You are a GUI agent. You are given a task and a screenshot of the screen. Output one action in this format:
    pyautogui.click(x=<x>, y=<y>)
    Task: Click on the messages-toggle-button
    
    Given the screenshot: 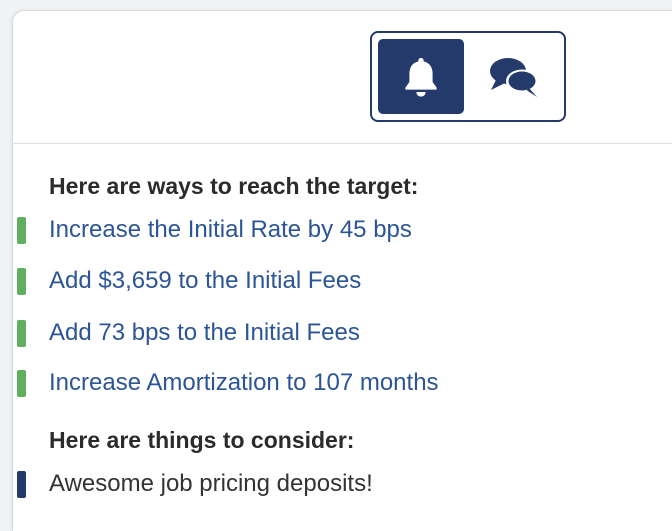 What is the action you would take?
    pyautogui.click(x=515, y=76)
    